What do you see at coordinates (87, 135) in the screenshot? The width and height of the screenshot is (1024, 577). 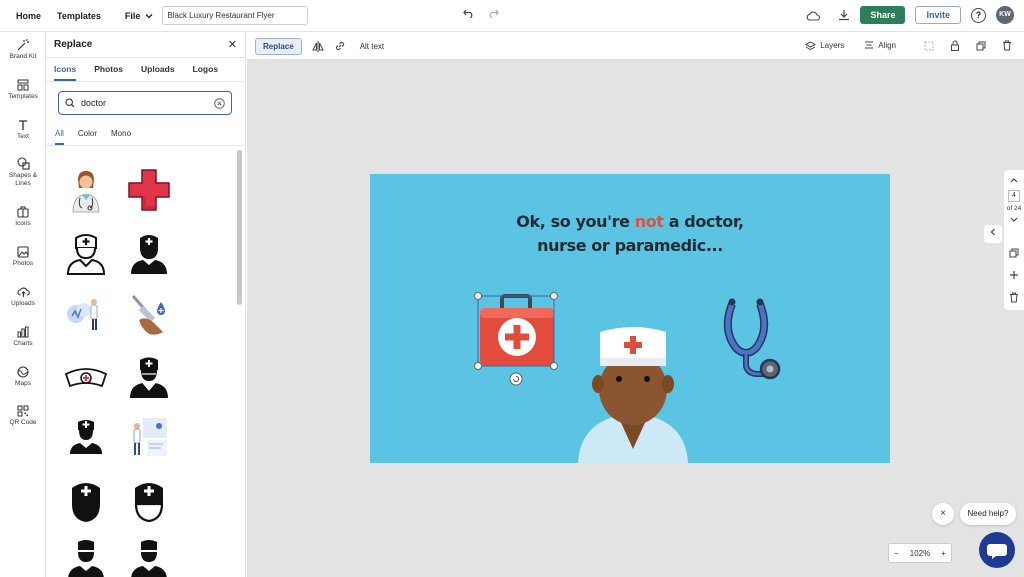 I see `filter-color: Color` at bounding box center [87, 135].